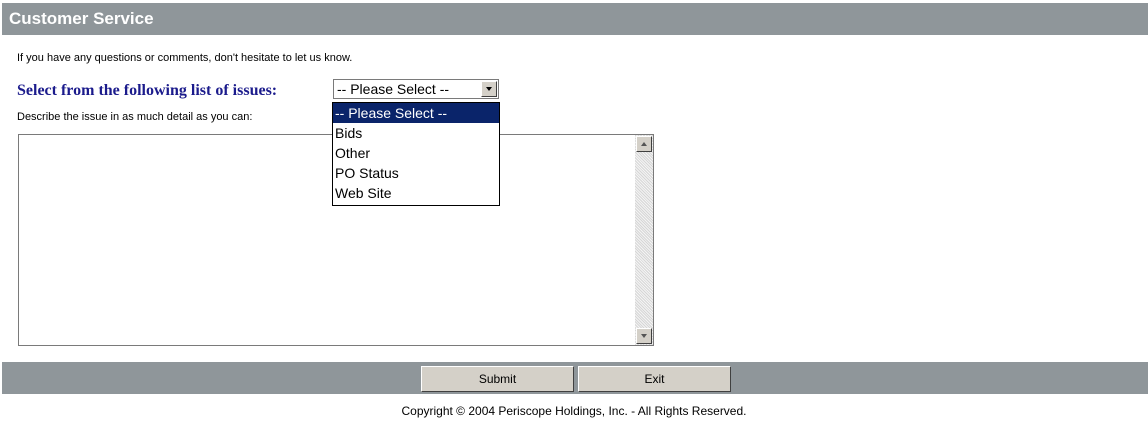 This screenshot has width=1148, height=427. I want to click on issue-select-value: -- Please Select --, so click(393, 89).